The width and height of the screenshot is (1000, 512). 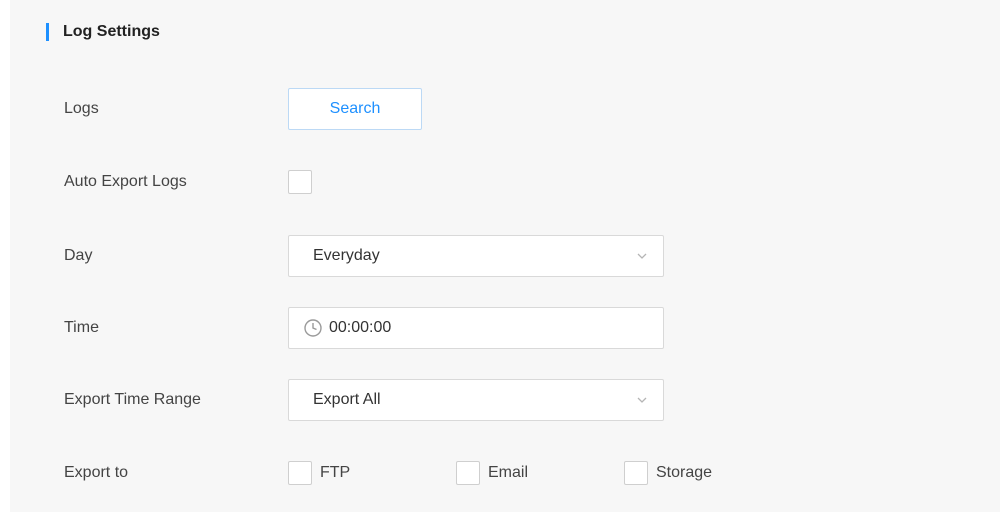 I want to click on ftp-checkbox, so click(x=300, y=473).